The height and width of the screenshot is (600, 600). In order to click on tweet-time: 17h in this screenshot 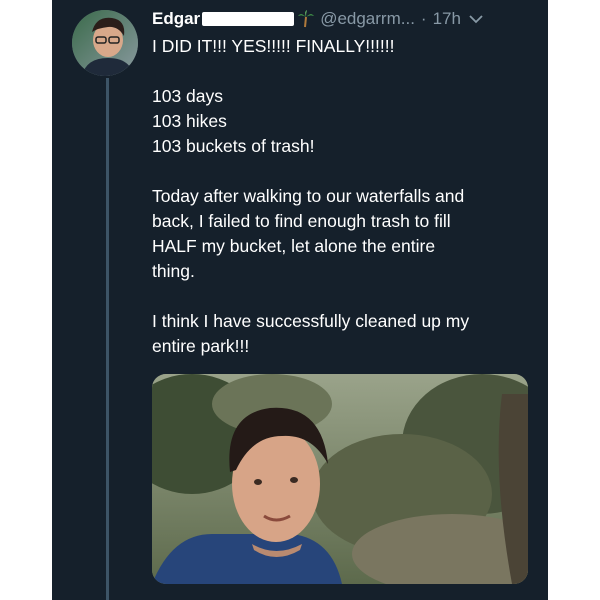, I will do `click(447, 19)`.